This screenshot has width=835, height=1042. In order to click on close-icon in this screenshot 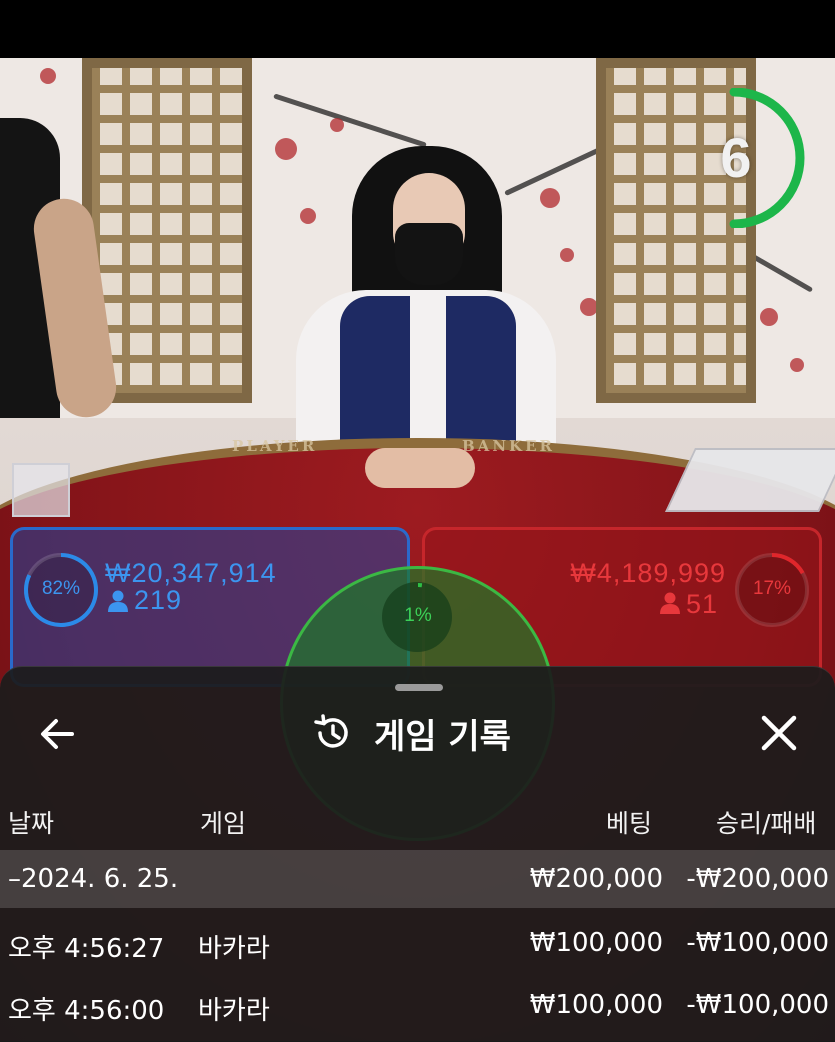, I will do `click(779, 733)`.